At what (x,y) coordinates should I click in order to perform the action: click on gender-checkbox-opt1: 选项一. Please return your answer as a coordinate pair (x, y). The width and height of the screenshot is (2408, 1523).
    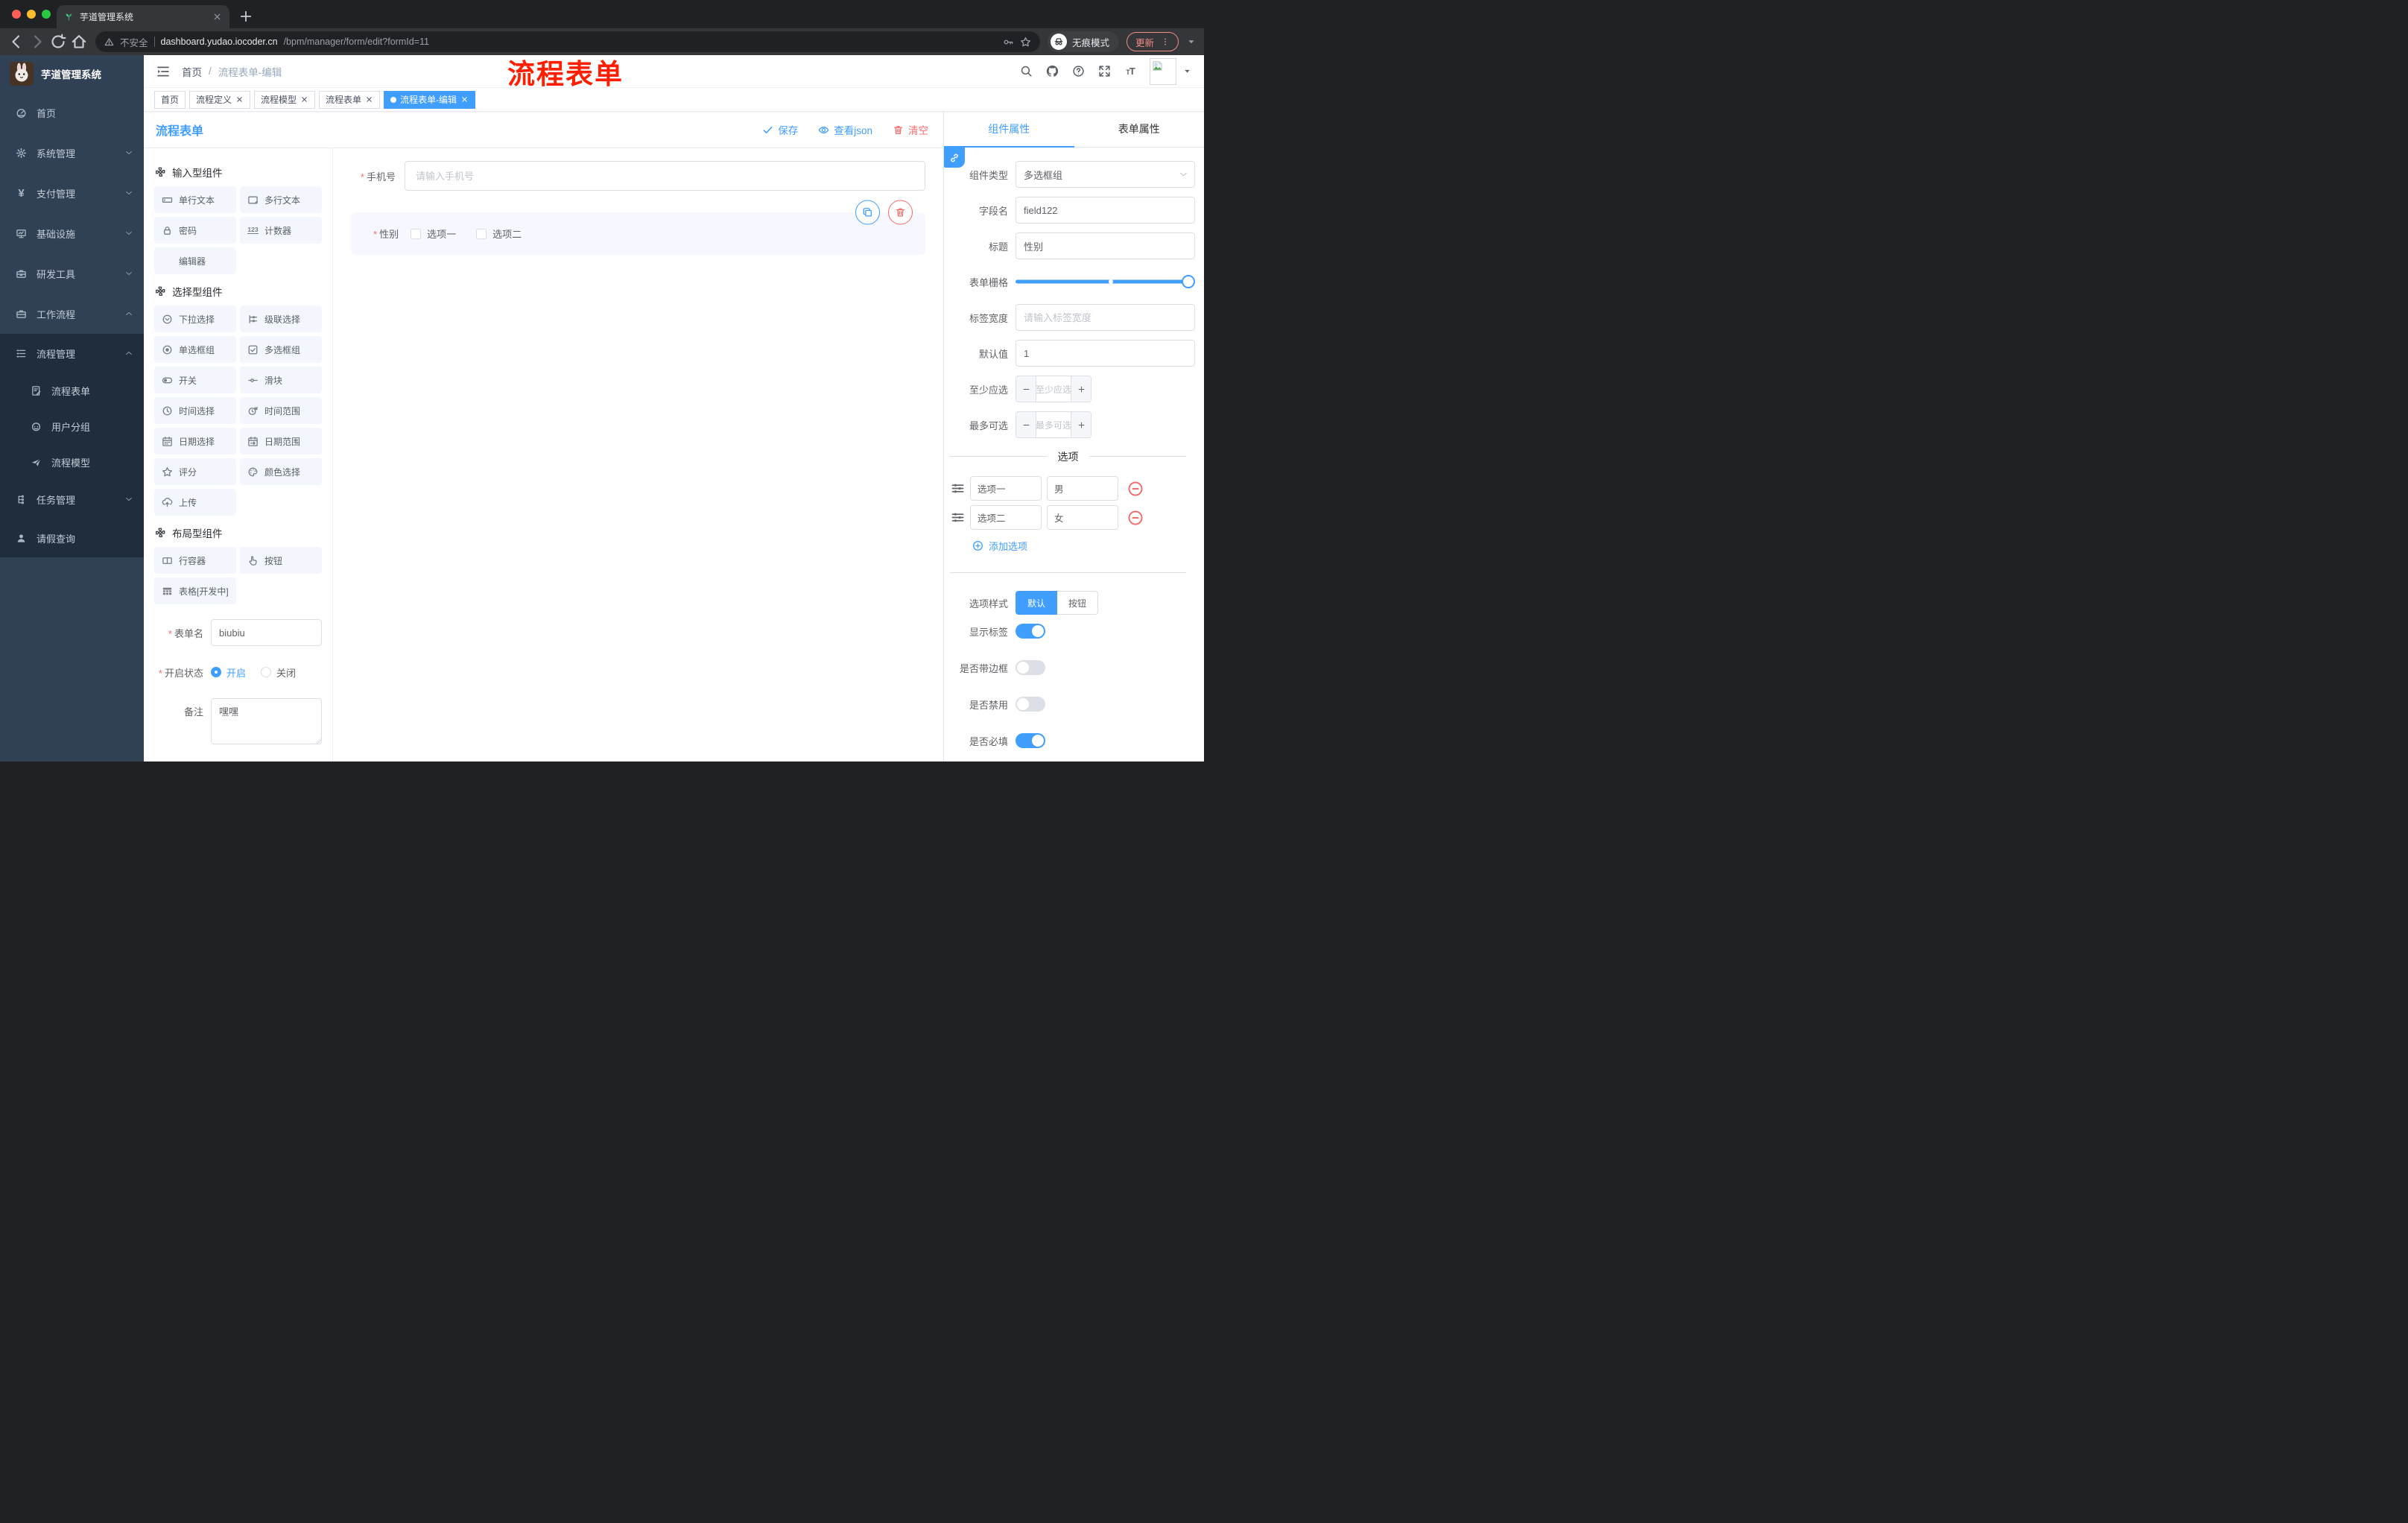
    Looking at the image, I should click on (433, 234).